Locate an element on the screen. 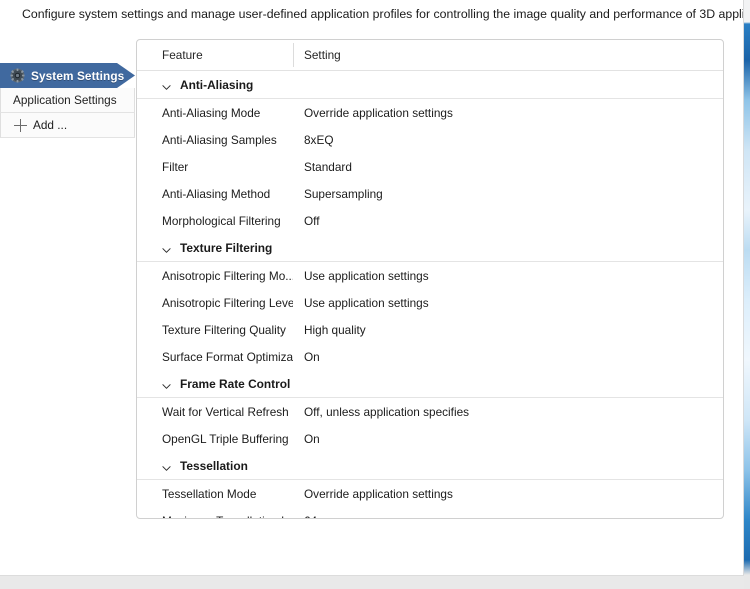 This screenshot has width=750, height=589. sidebar-item-label: System Settings is located at coordinates (78, 75).